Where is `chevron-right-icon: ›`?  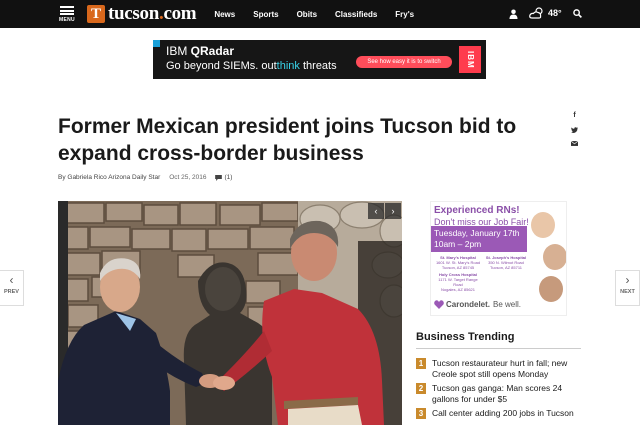
chevron-right-icon: › is located at coordinates (627, 280).